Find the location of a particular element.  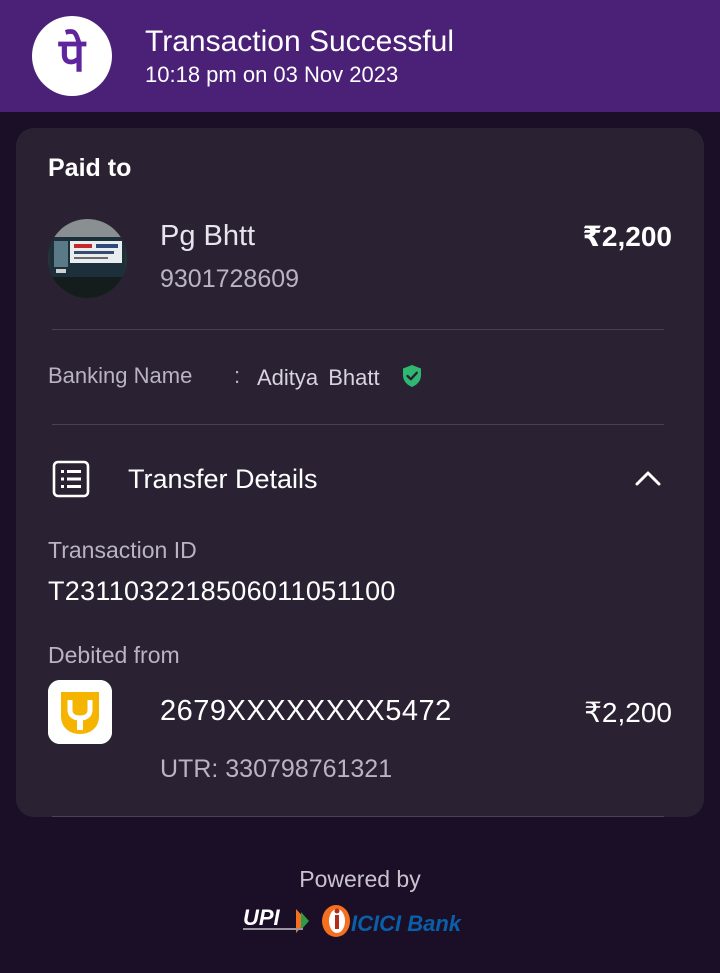

banking-name-label: Banking Name is located at coordinates (120, 375).